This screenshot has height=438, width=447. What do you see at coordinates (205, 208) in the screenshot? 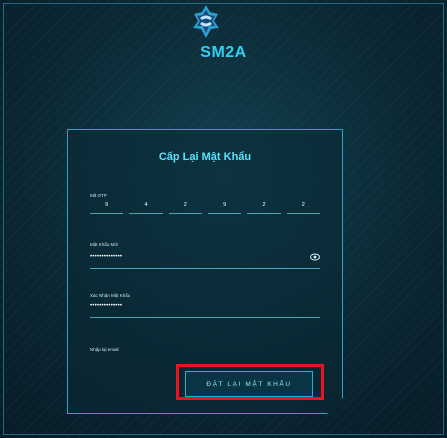
I see `otp-input-group: 9 4 2 9 2 2` at bounding box center [205, 208].